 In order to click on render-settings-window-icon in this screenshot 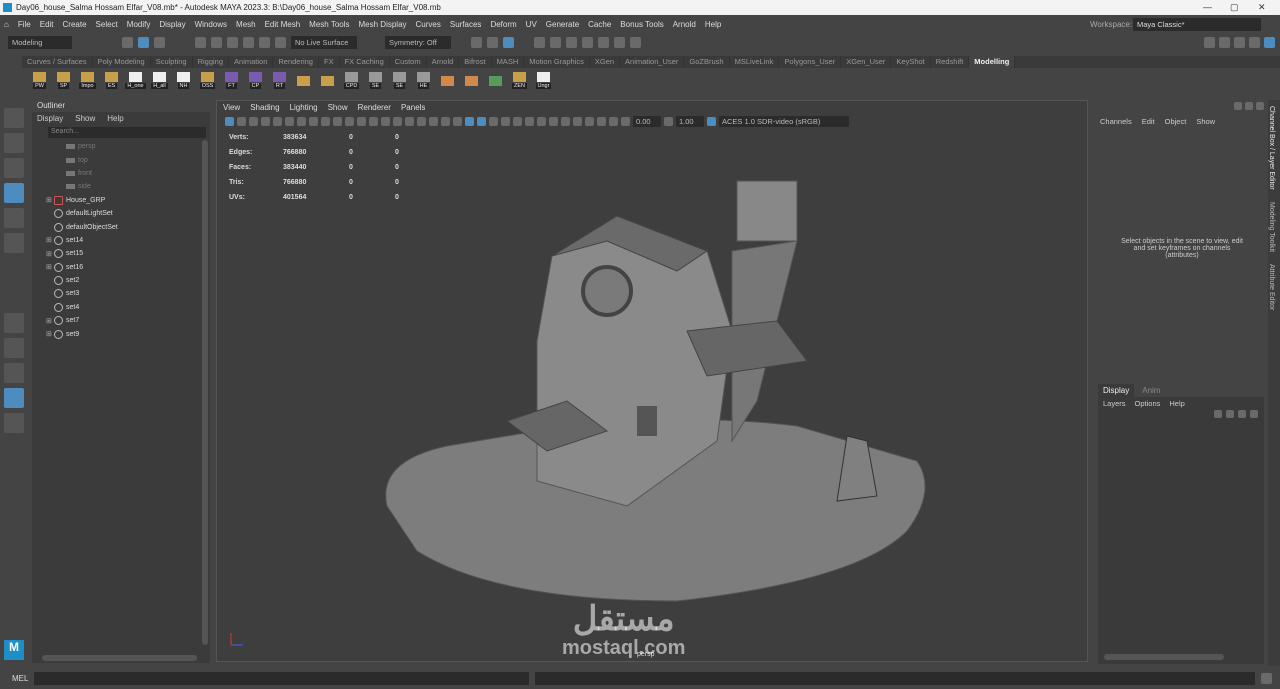, I will do `click(587, 42)`.